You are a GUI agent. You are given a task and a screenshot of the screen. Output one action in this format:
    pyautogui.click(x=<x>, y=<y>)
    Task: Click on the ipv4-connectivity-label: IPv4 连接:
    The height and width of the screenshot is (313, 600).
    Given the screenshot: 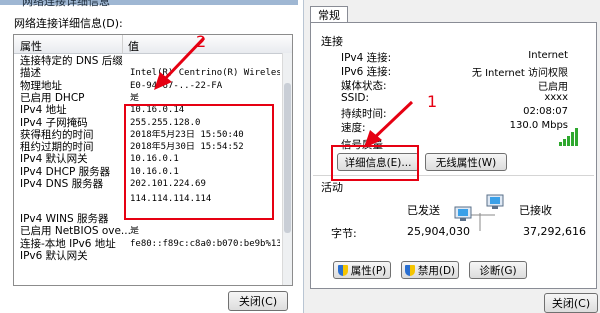 What is the action you would take?
    pyautogui.click(x=366, y=58)
    